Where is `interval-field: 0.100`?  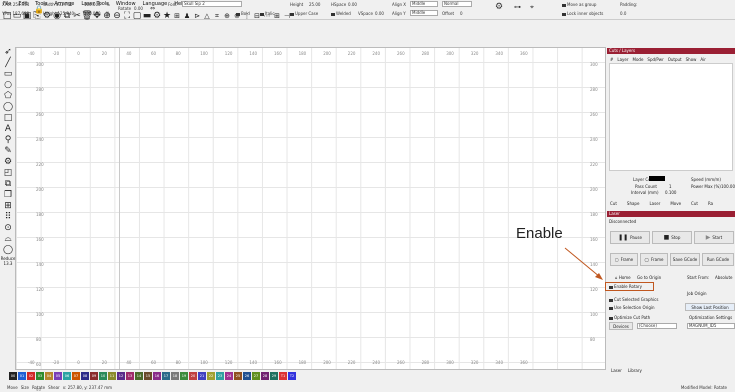 interval-field: 0.100 is located at coordinates (670, 192).